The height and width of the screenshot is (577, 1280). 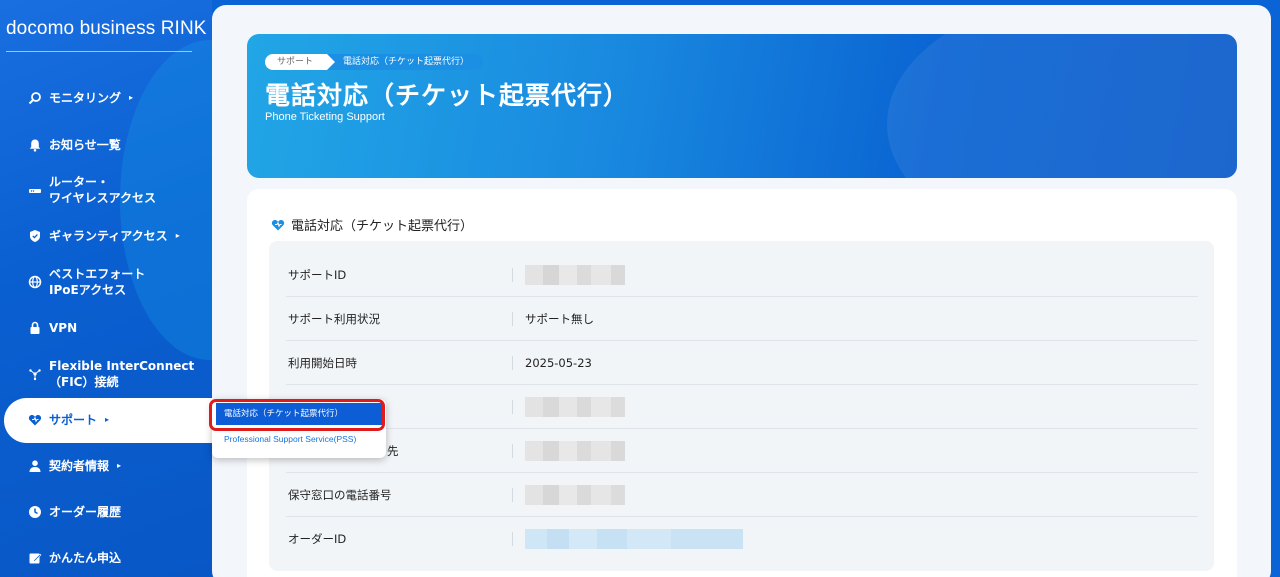 What do you see at coordinates (63, 328) in the screenshot?
I see `sidebar-item-label: VPN` at bounding box center [63, 328].